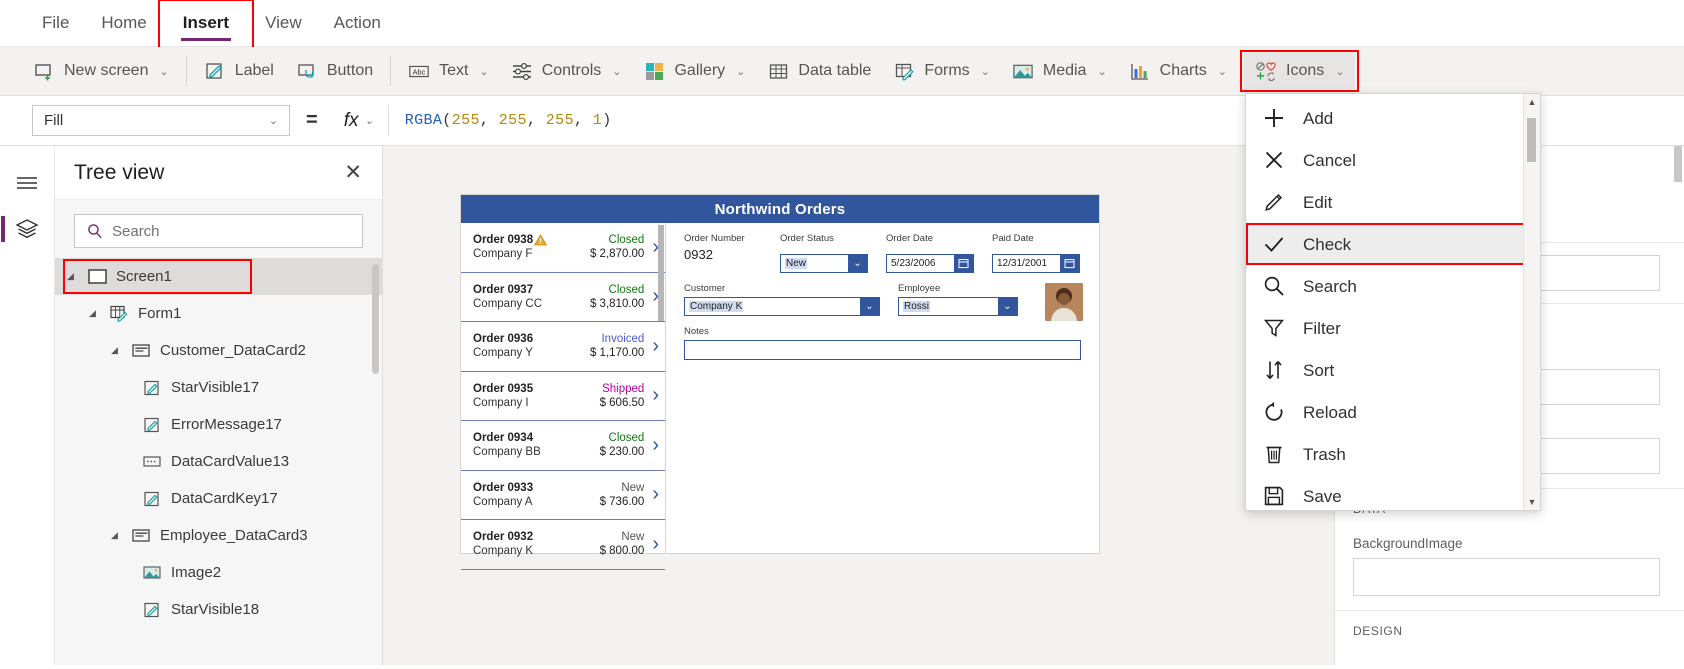 This screenshot has height=669, width=1684. Describe the element at coordinates (239, 71) in the screenshot. I see `ribbon-label: Label` at that location.